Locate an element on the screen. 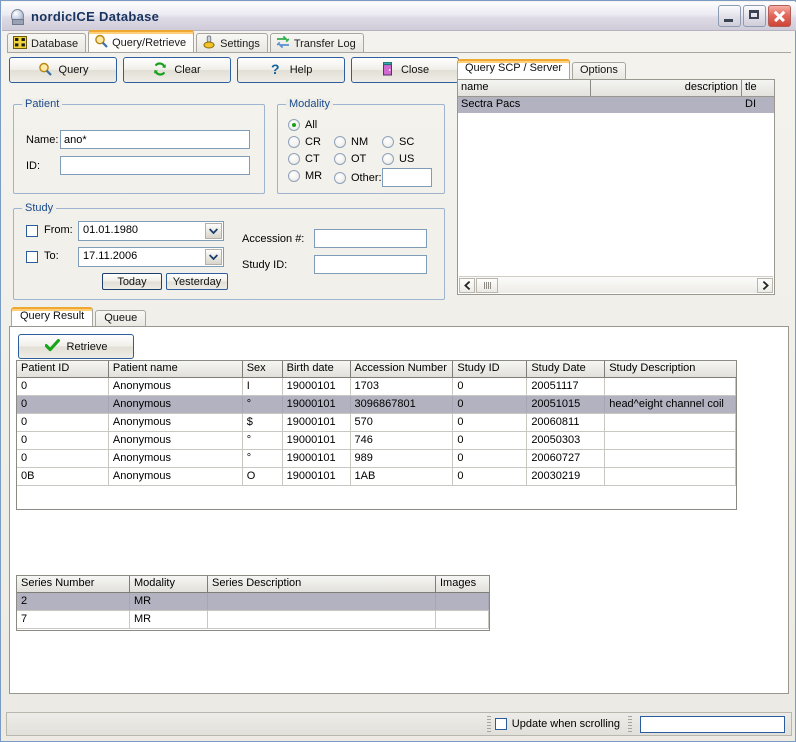  study-col-study-id: Study ID is located at coordinates (490, 369).